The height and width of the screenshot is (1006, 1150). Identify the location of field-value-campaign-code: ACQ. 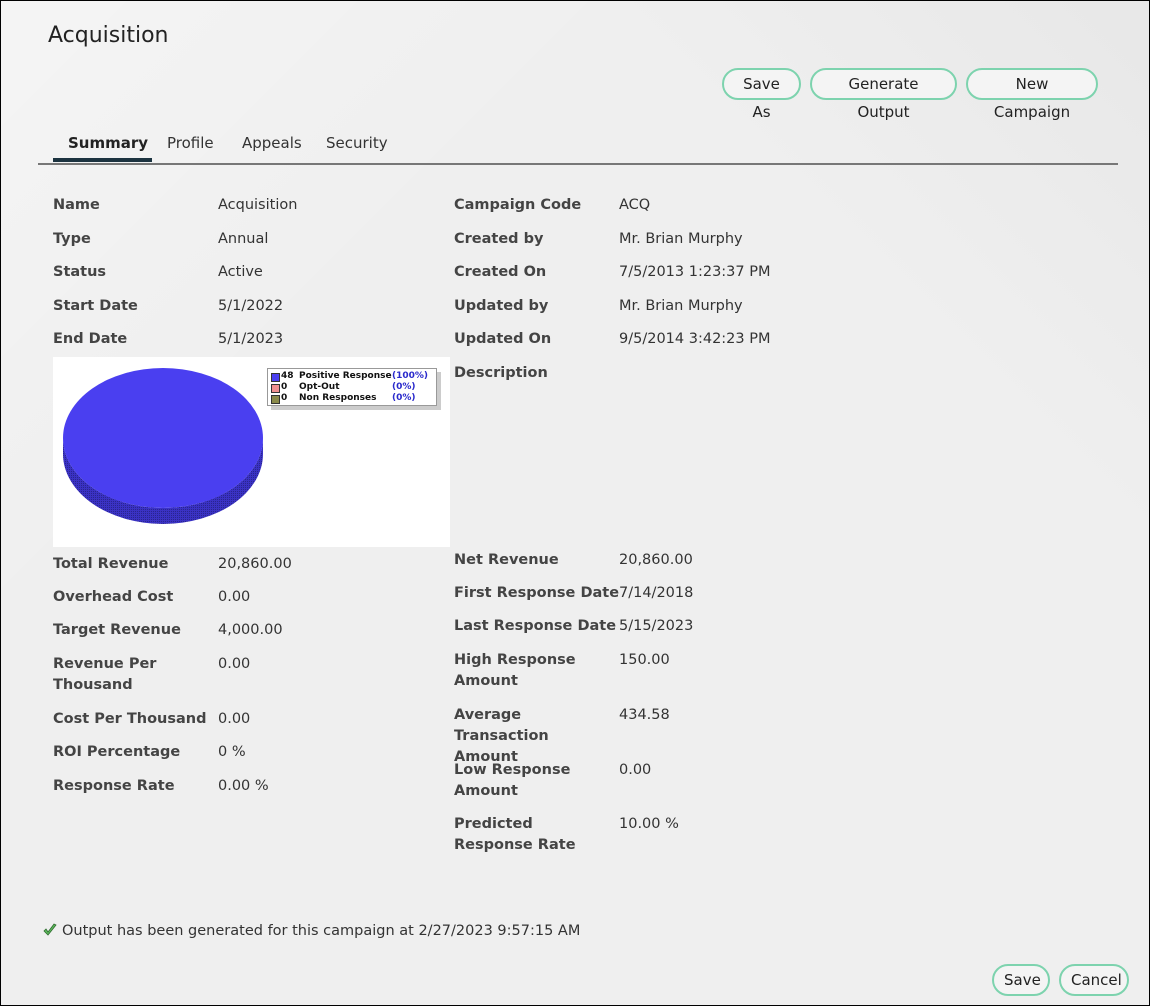
(635, 205).